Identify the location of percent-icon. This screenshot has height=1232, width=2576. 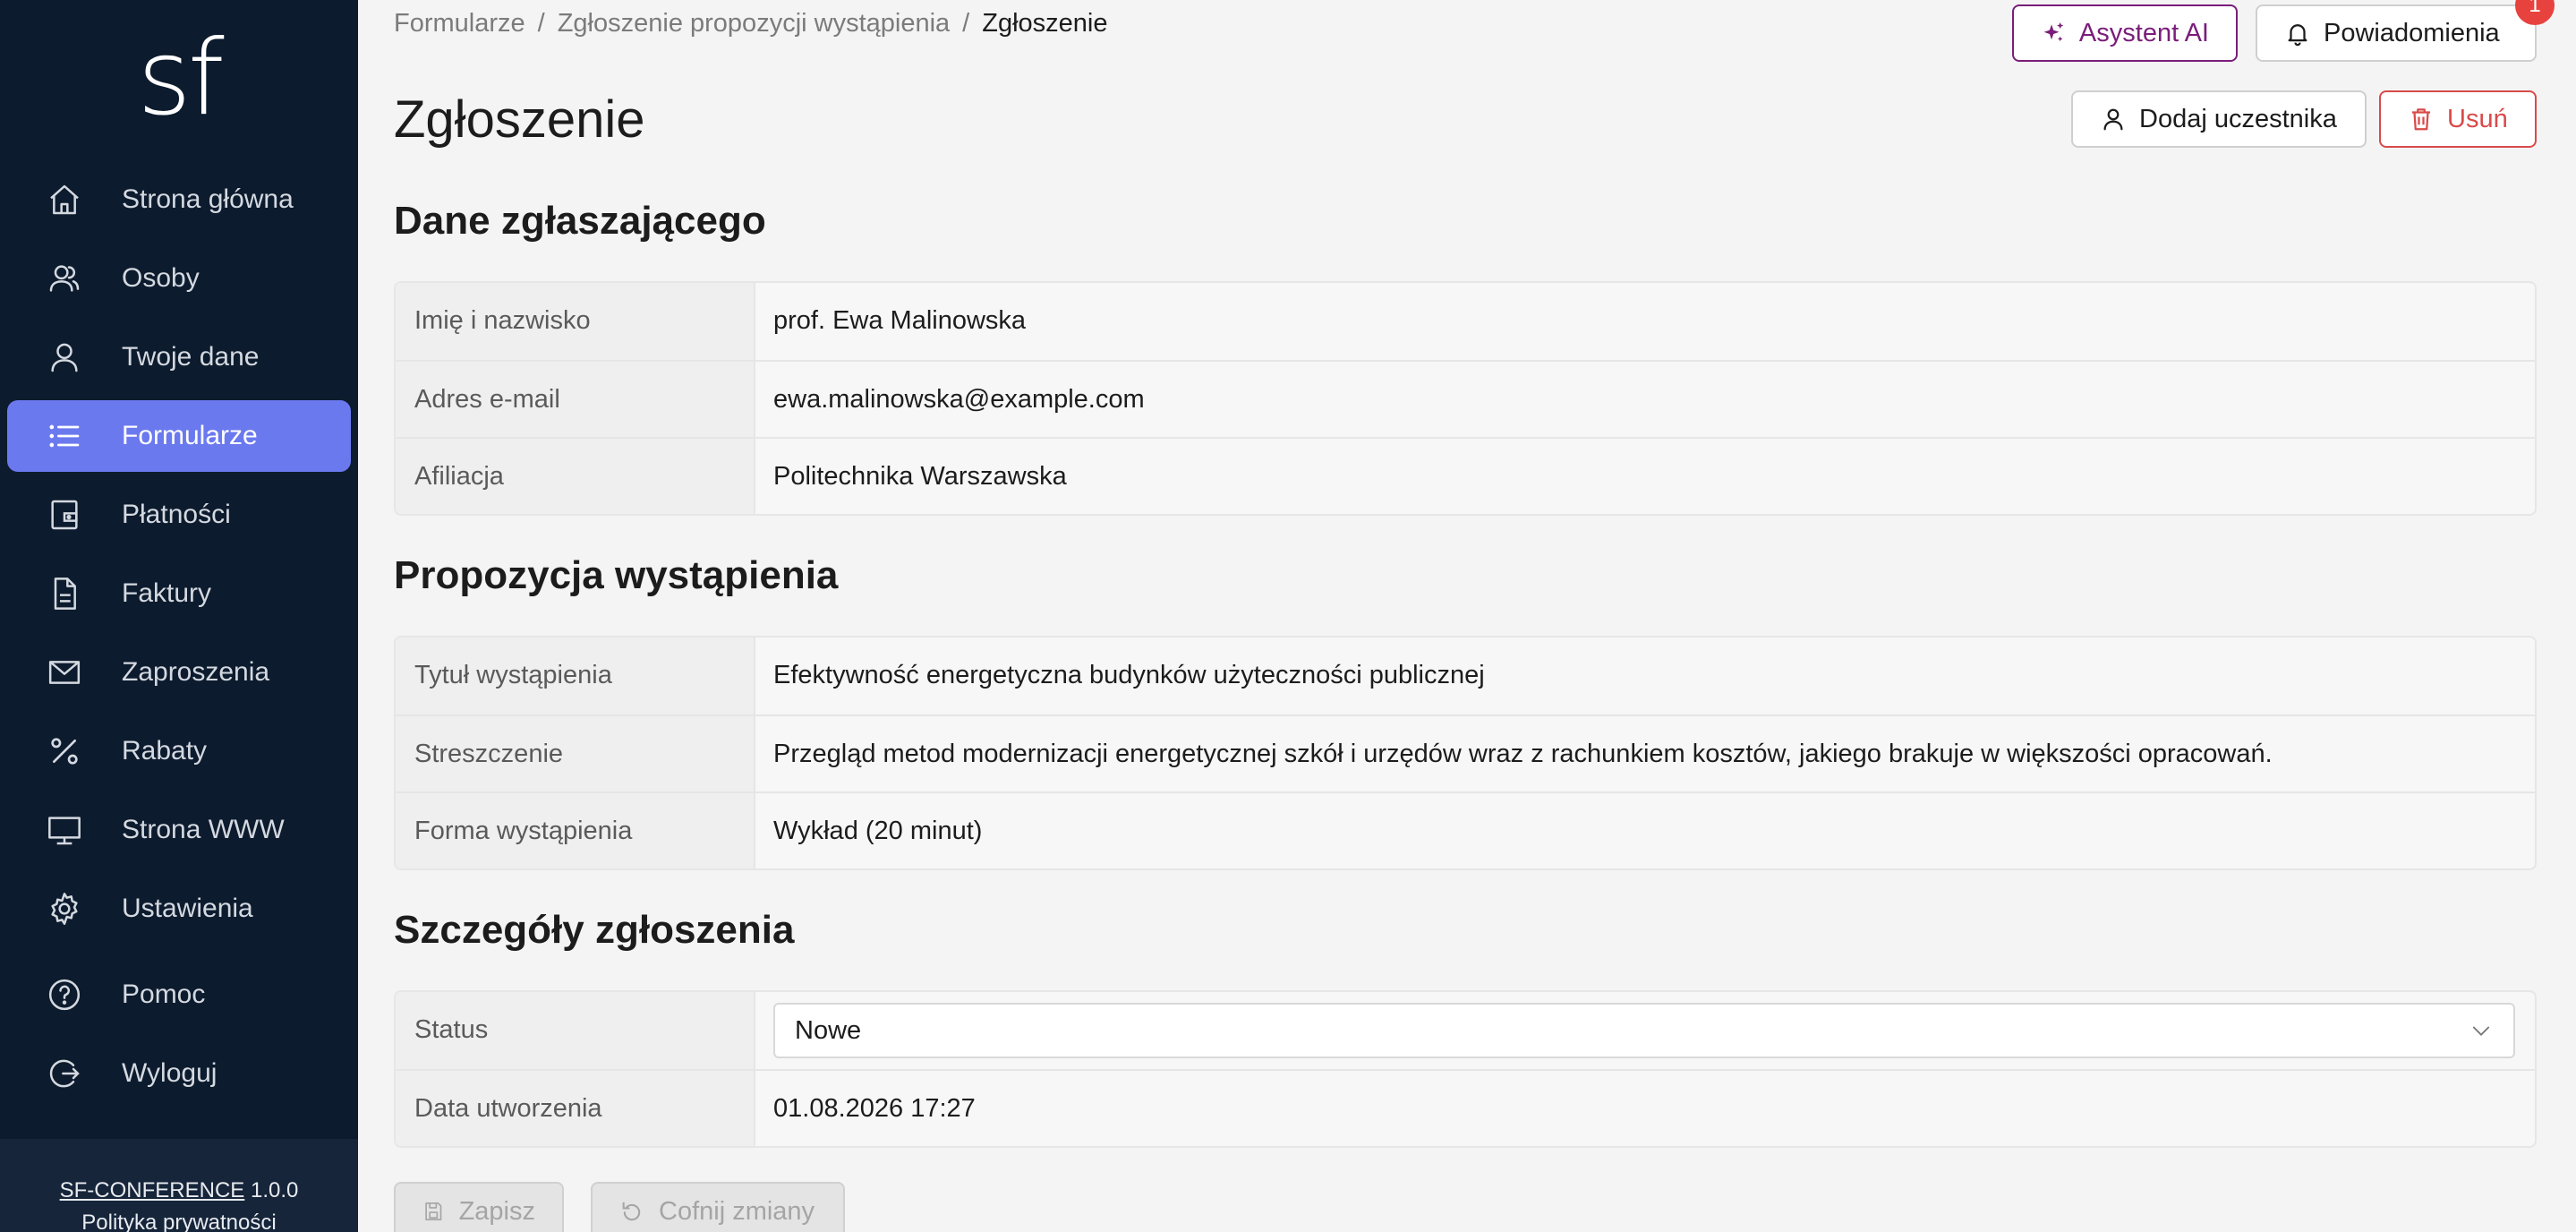
(64, 751).